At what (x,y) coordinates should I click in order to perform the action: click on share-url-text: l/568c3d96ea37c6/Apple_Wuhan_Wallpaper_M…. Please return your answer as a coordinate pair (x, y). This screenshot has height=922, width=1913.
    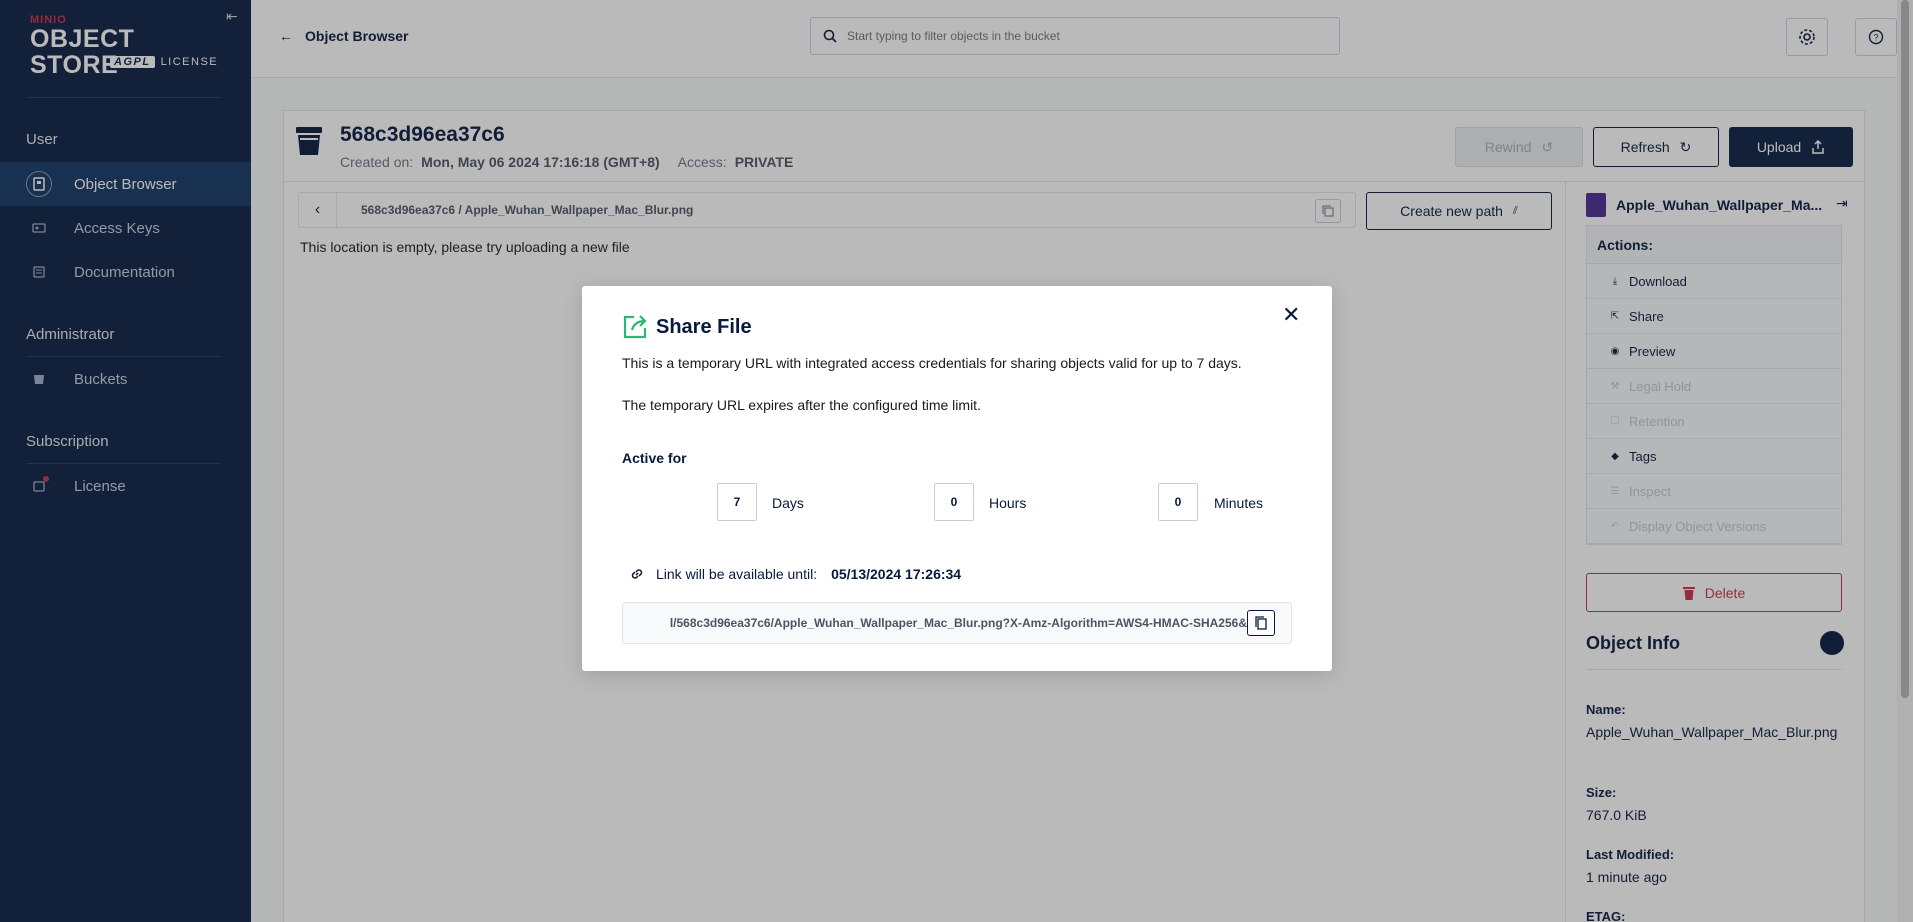
    Looking at the image, I should click on (958, 623).